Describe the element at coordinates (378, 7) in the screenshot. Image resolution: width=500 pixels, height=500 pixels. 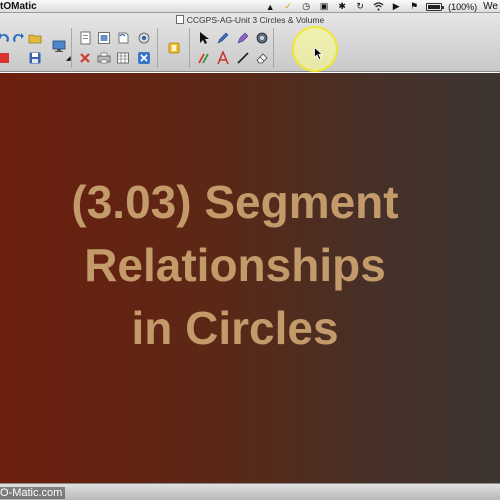
I see `wifi-icon` at that location.